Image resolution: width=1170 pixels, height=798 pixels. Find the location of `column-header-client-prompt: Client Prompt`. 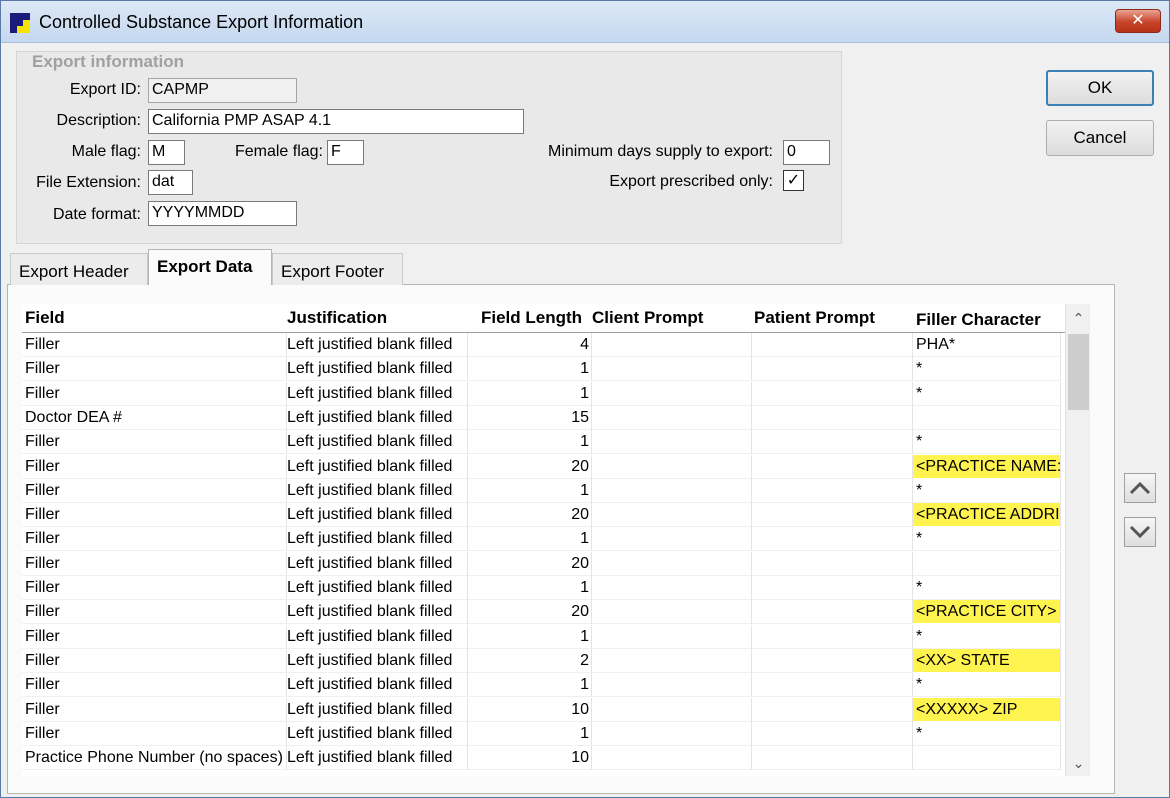

column-header-client-prompt: Client Prompt is located at coordinates (647, 318).